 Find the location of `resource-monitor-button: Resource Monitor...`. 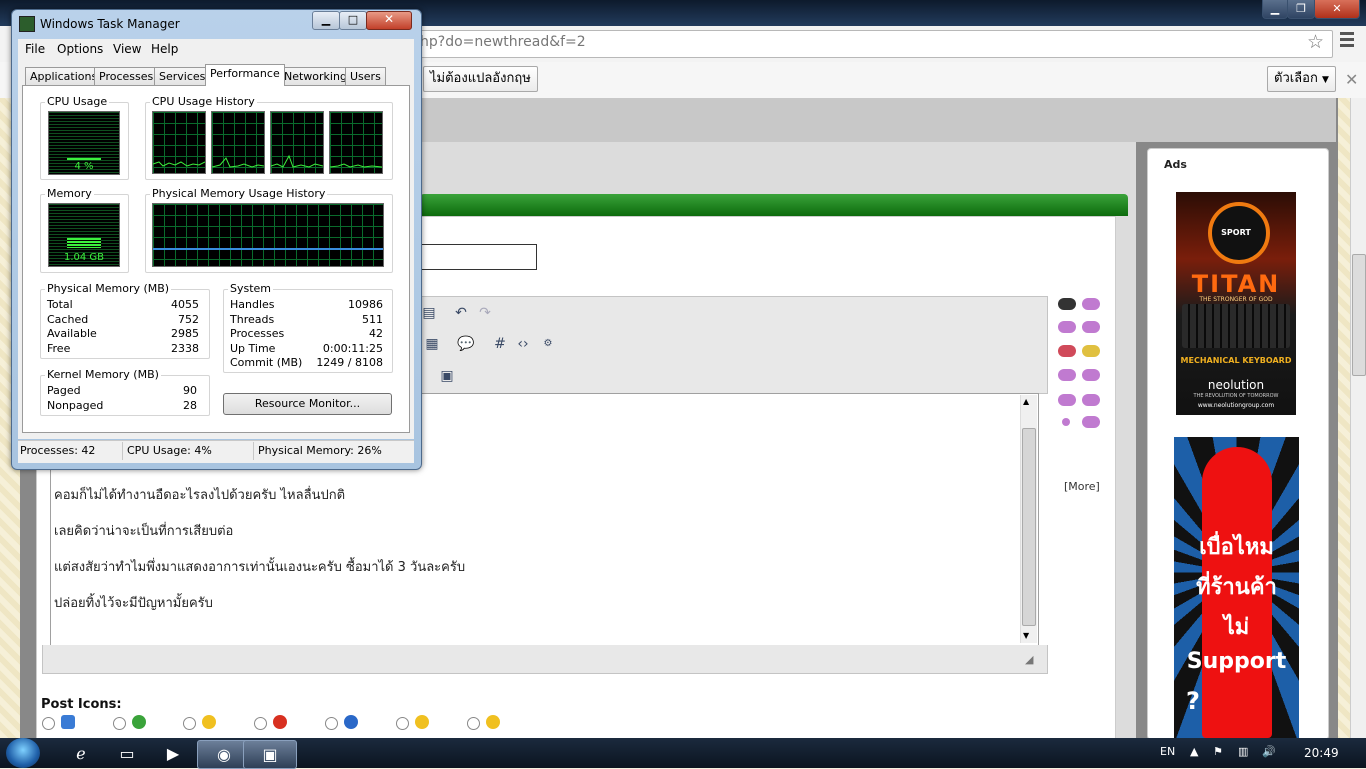

resource-monitor-button: Resource Monitor... is located at coordinates (307, 404).